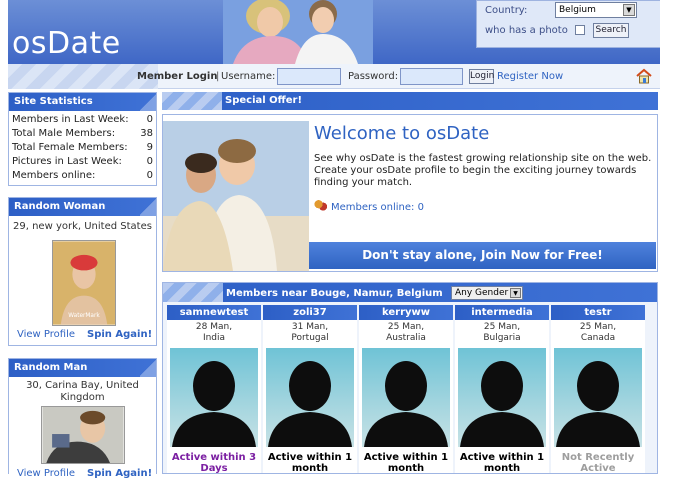  I want to click on member-info: 25 Man, Canada, so click(598, 333).